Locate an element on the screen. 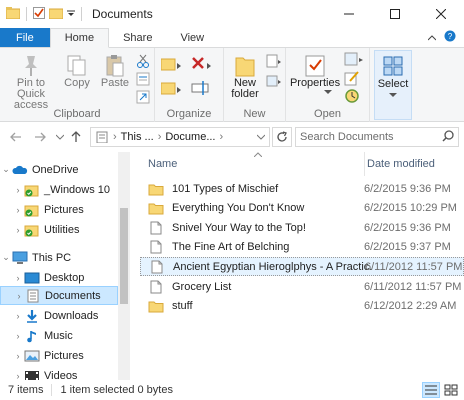  nav-item-onedrive: ⌄ OneDrive is located at coordinates (59, 169).